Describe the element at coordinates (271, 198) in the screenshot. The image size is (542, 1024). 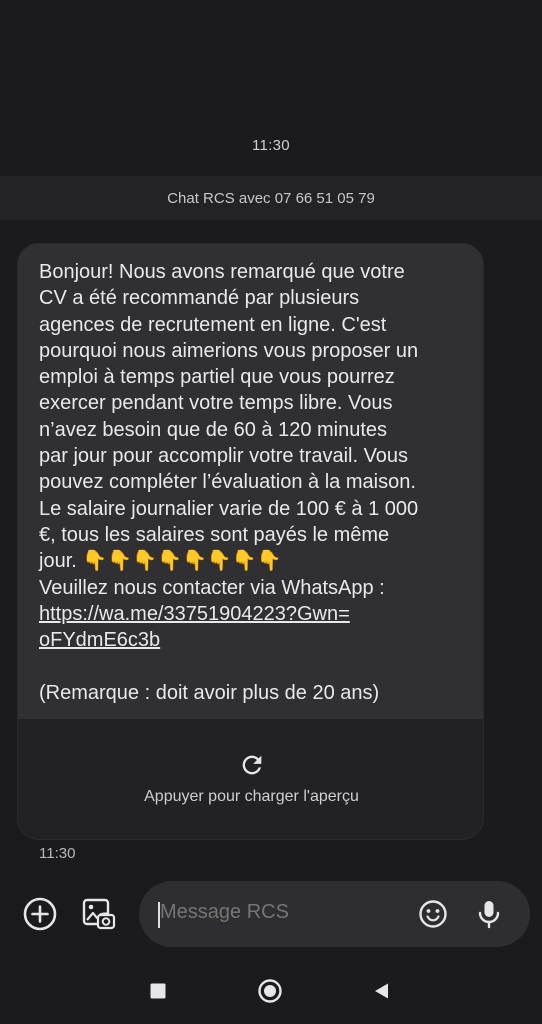
I see `chat-banner: Chat RCS avec 07 66 51 05 79` at that location.